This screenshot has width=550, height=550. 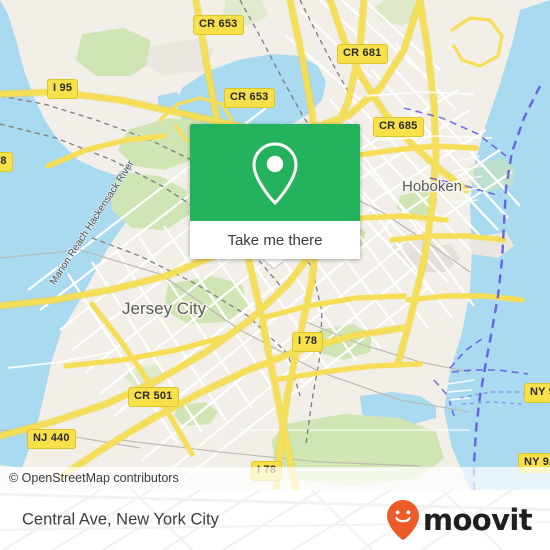 What do you see at coordinates (153, 397) in the screenshot?
I see `highway-shield-cr501: CR 501` at bounding box center [153, 397].